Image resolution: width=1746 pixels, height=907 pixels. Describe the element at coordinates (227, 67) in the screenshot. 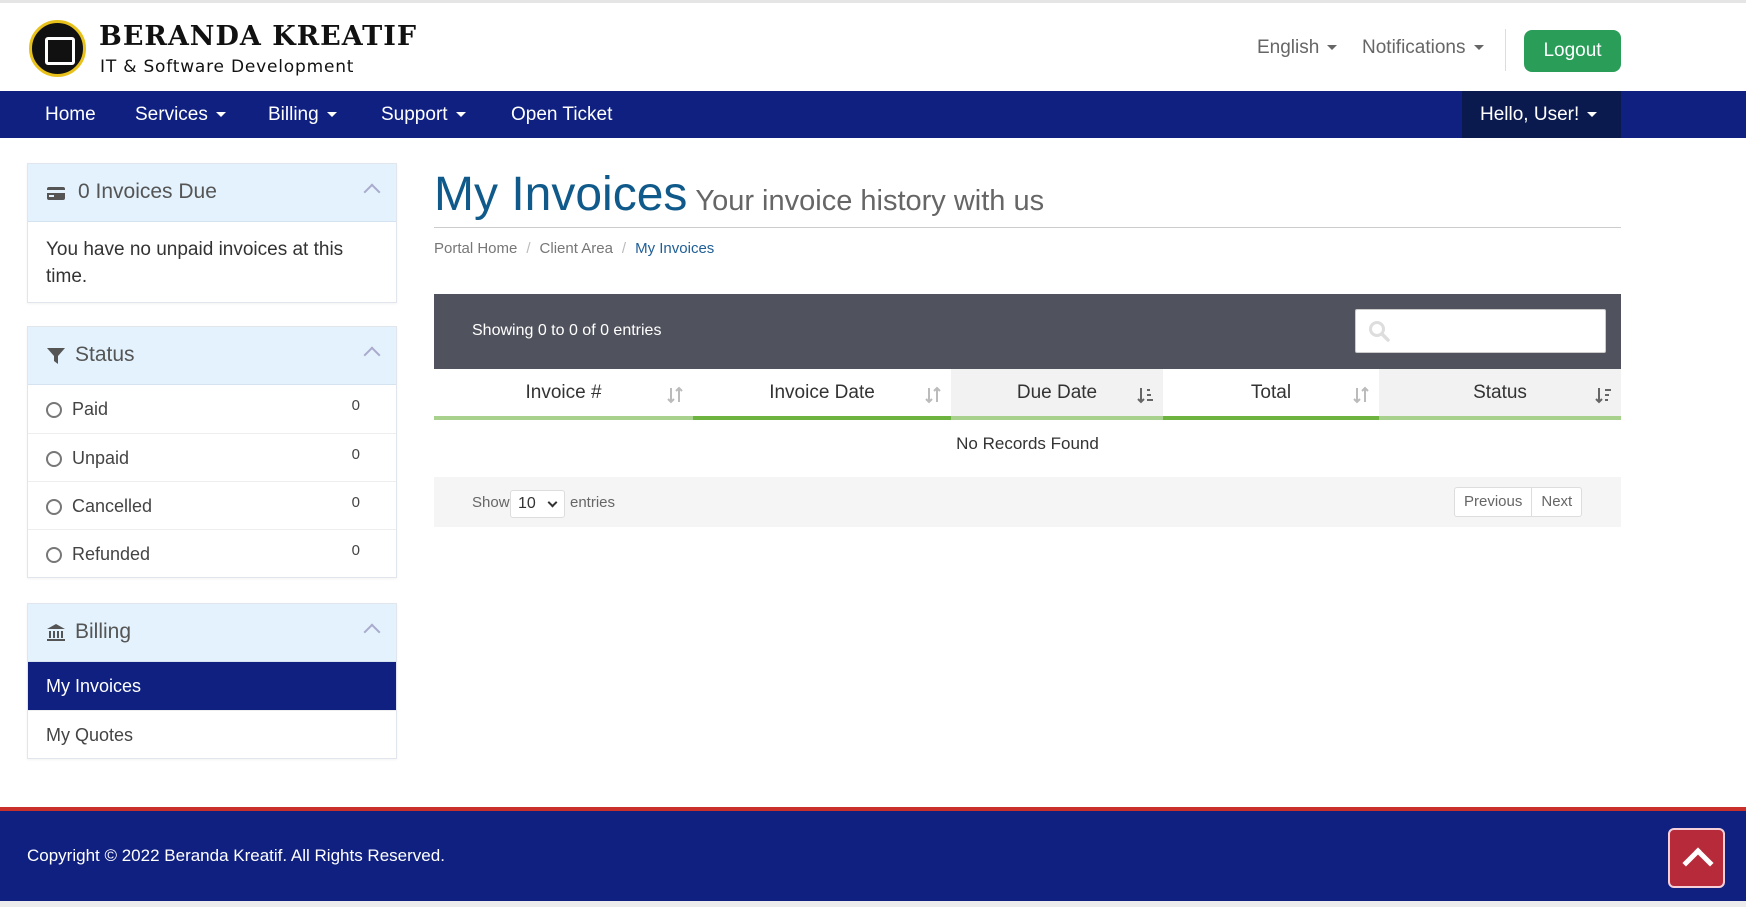

I see `brand-subtitle: IT & Software Development` at that location.